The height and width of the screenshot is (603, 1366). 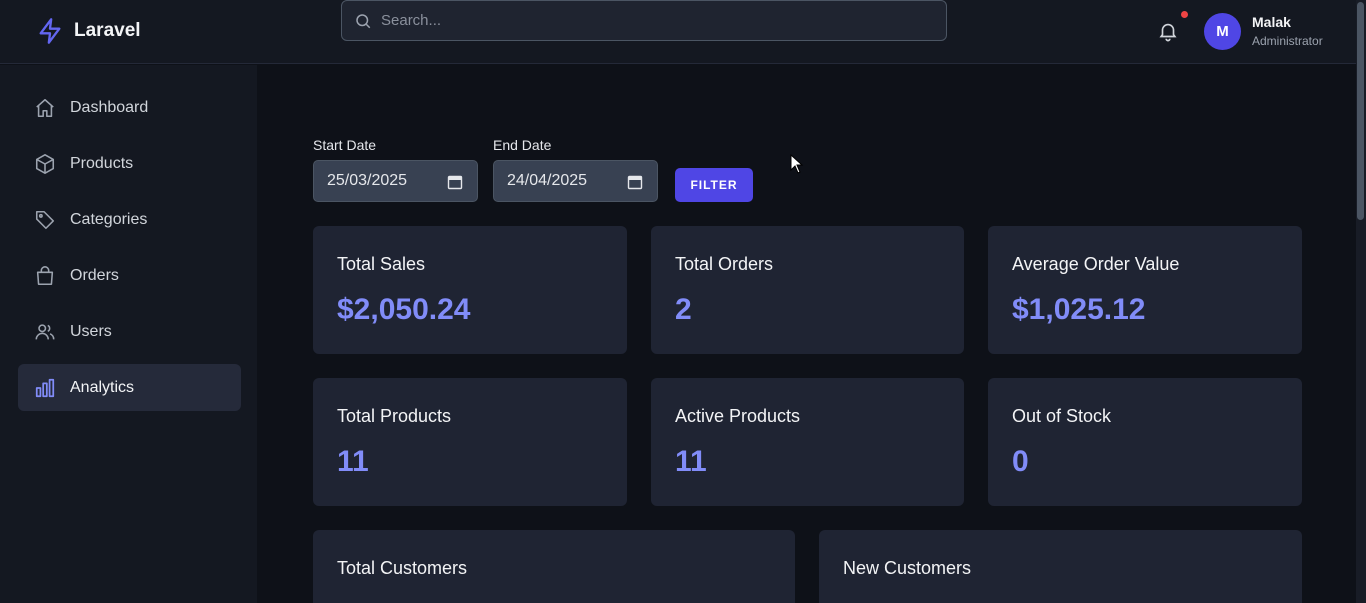 I want to click on stat-card-total-sales: Total Sales $2,050.24, so click(x=470, y=290).